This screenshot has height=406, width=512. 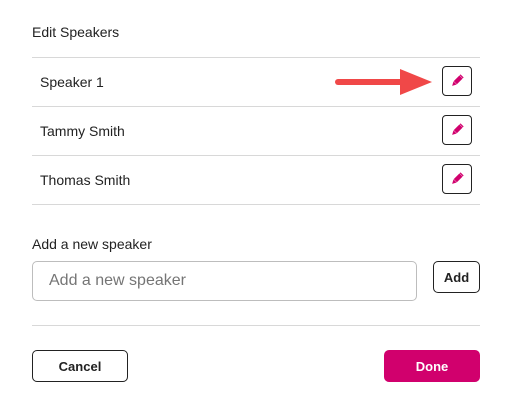 What do you see at coordinates (85, 180) in the screenshot?
I see `speaker-name: Thomas Smith` at bounding box center [85, 180].